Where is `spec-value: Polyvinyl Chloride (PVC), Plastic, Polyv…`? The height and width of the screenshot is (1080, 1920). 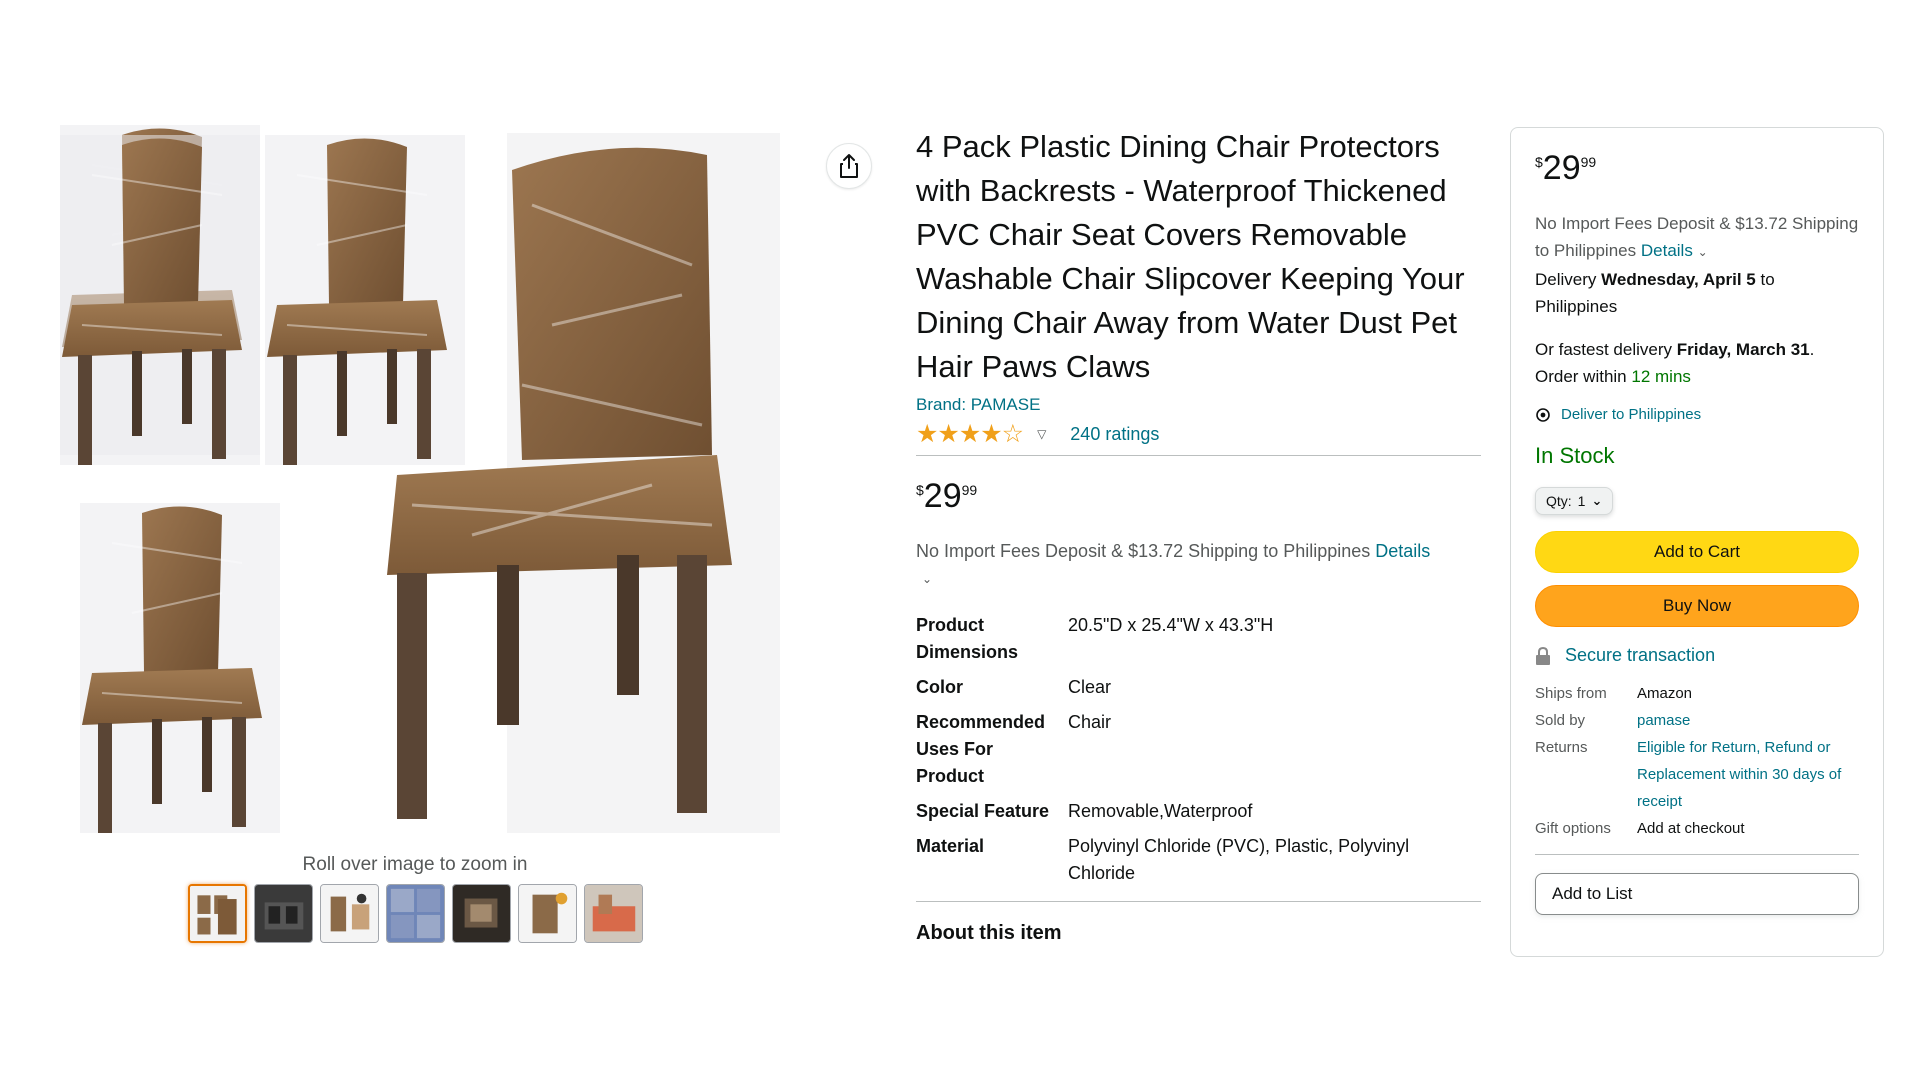 spec-value: Polyvinyl Chloride (PVC), Plastic, Polyv… is located at coordinates (1239, 859).